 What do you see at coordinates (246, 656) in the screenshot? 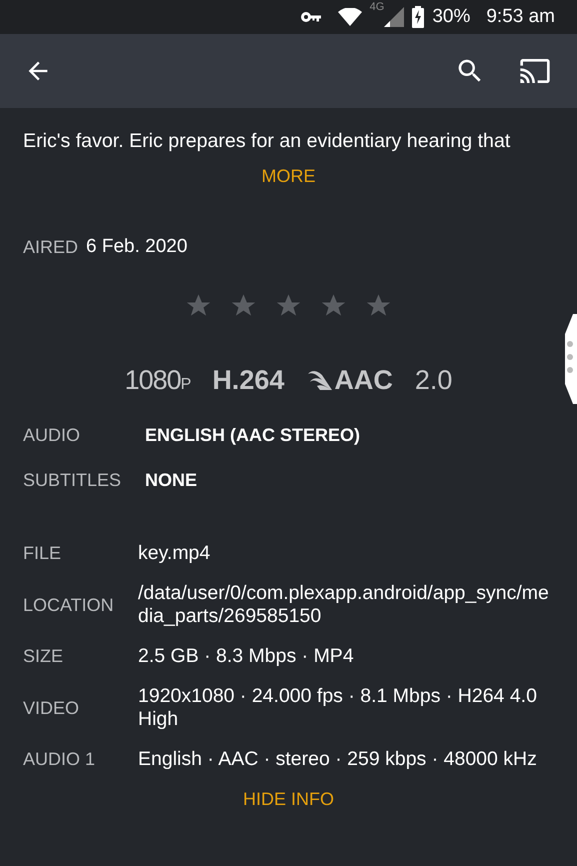
I see `info-value: 2.5 GB · 8.3 Mbps · MP4` at bounding box center [246, 656].